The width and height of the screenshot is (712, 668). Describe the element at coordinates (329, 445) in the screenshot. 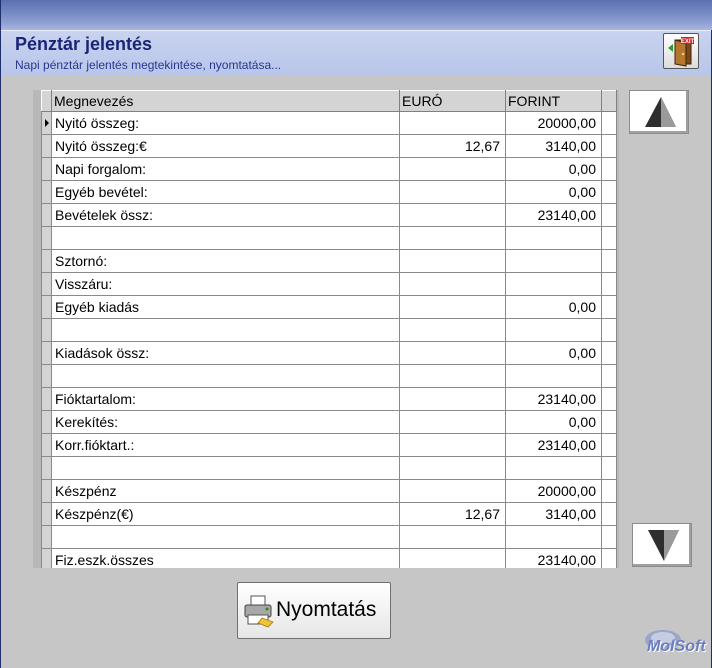

I see `table-row: Korr.fióktart.: 23140,00` at that location.